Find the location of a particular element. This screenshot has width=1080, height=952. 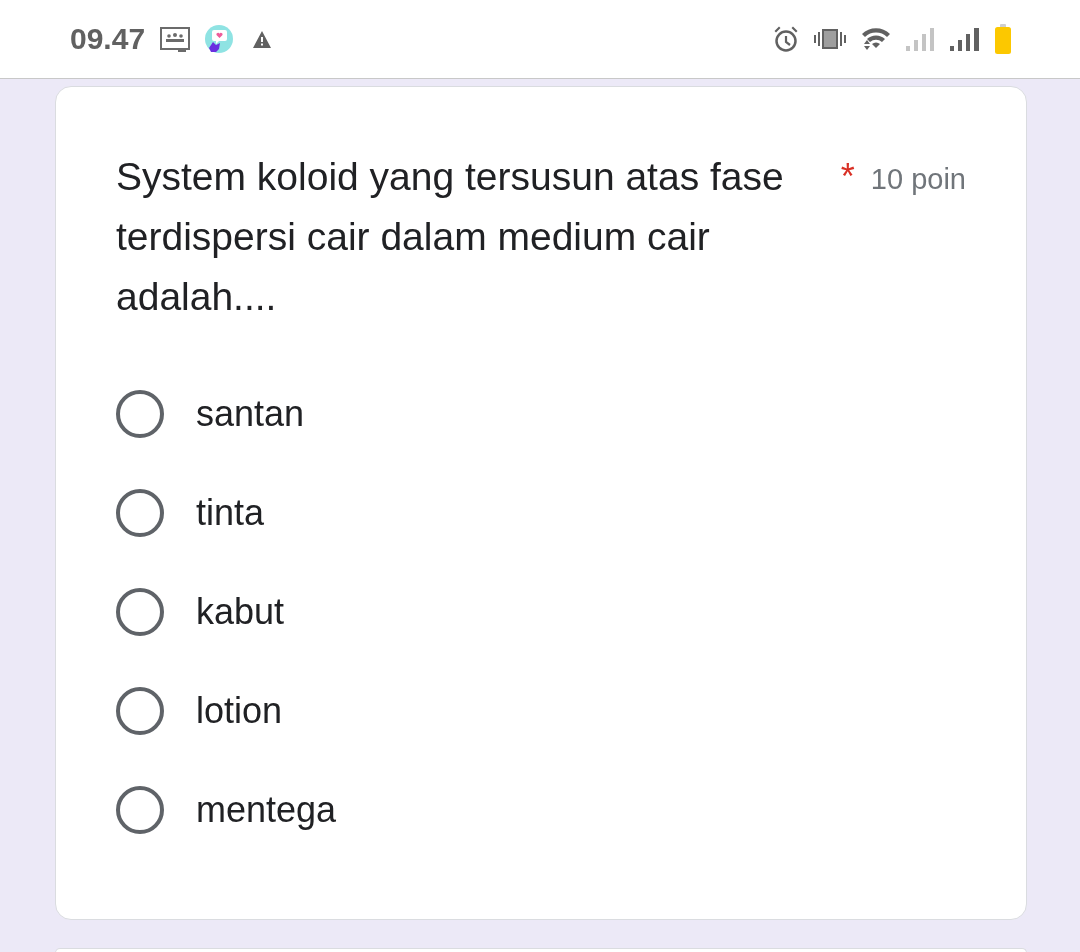

option-label: lotion is located at coordinates (239, 710).